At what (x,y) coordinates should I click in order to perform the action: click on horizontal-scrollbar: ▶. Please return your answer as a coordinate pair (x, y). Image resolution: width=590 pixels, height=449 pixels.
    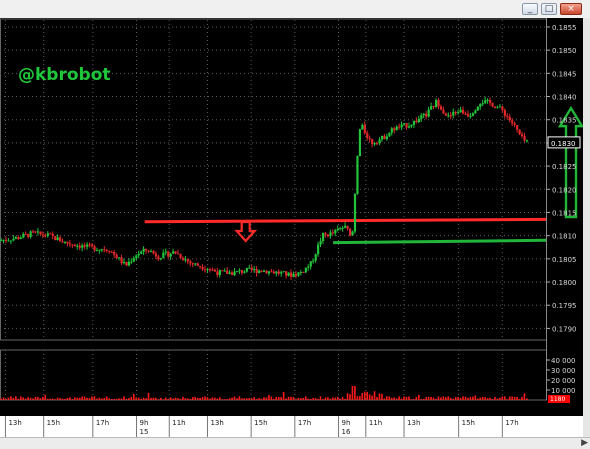
    Looking at the image, I should click on (295, 443).